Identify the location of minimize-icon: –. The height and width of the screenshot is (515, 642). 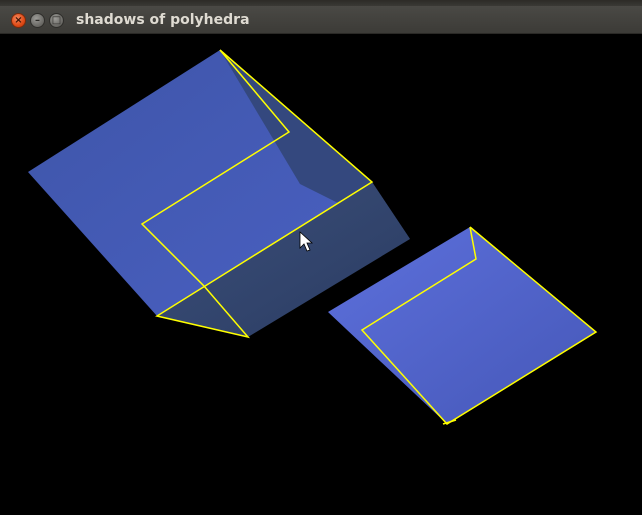
(37, 20).